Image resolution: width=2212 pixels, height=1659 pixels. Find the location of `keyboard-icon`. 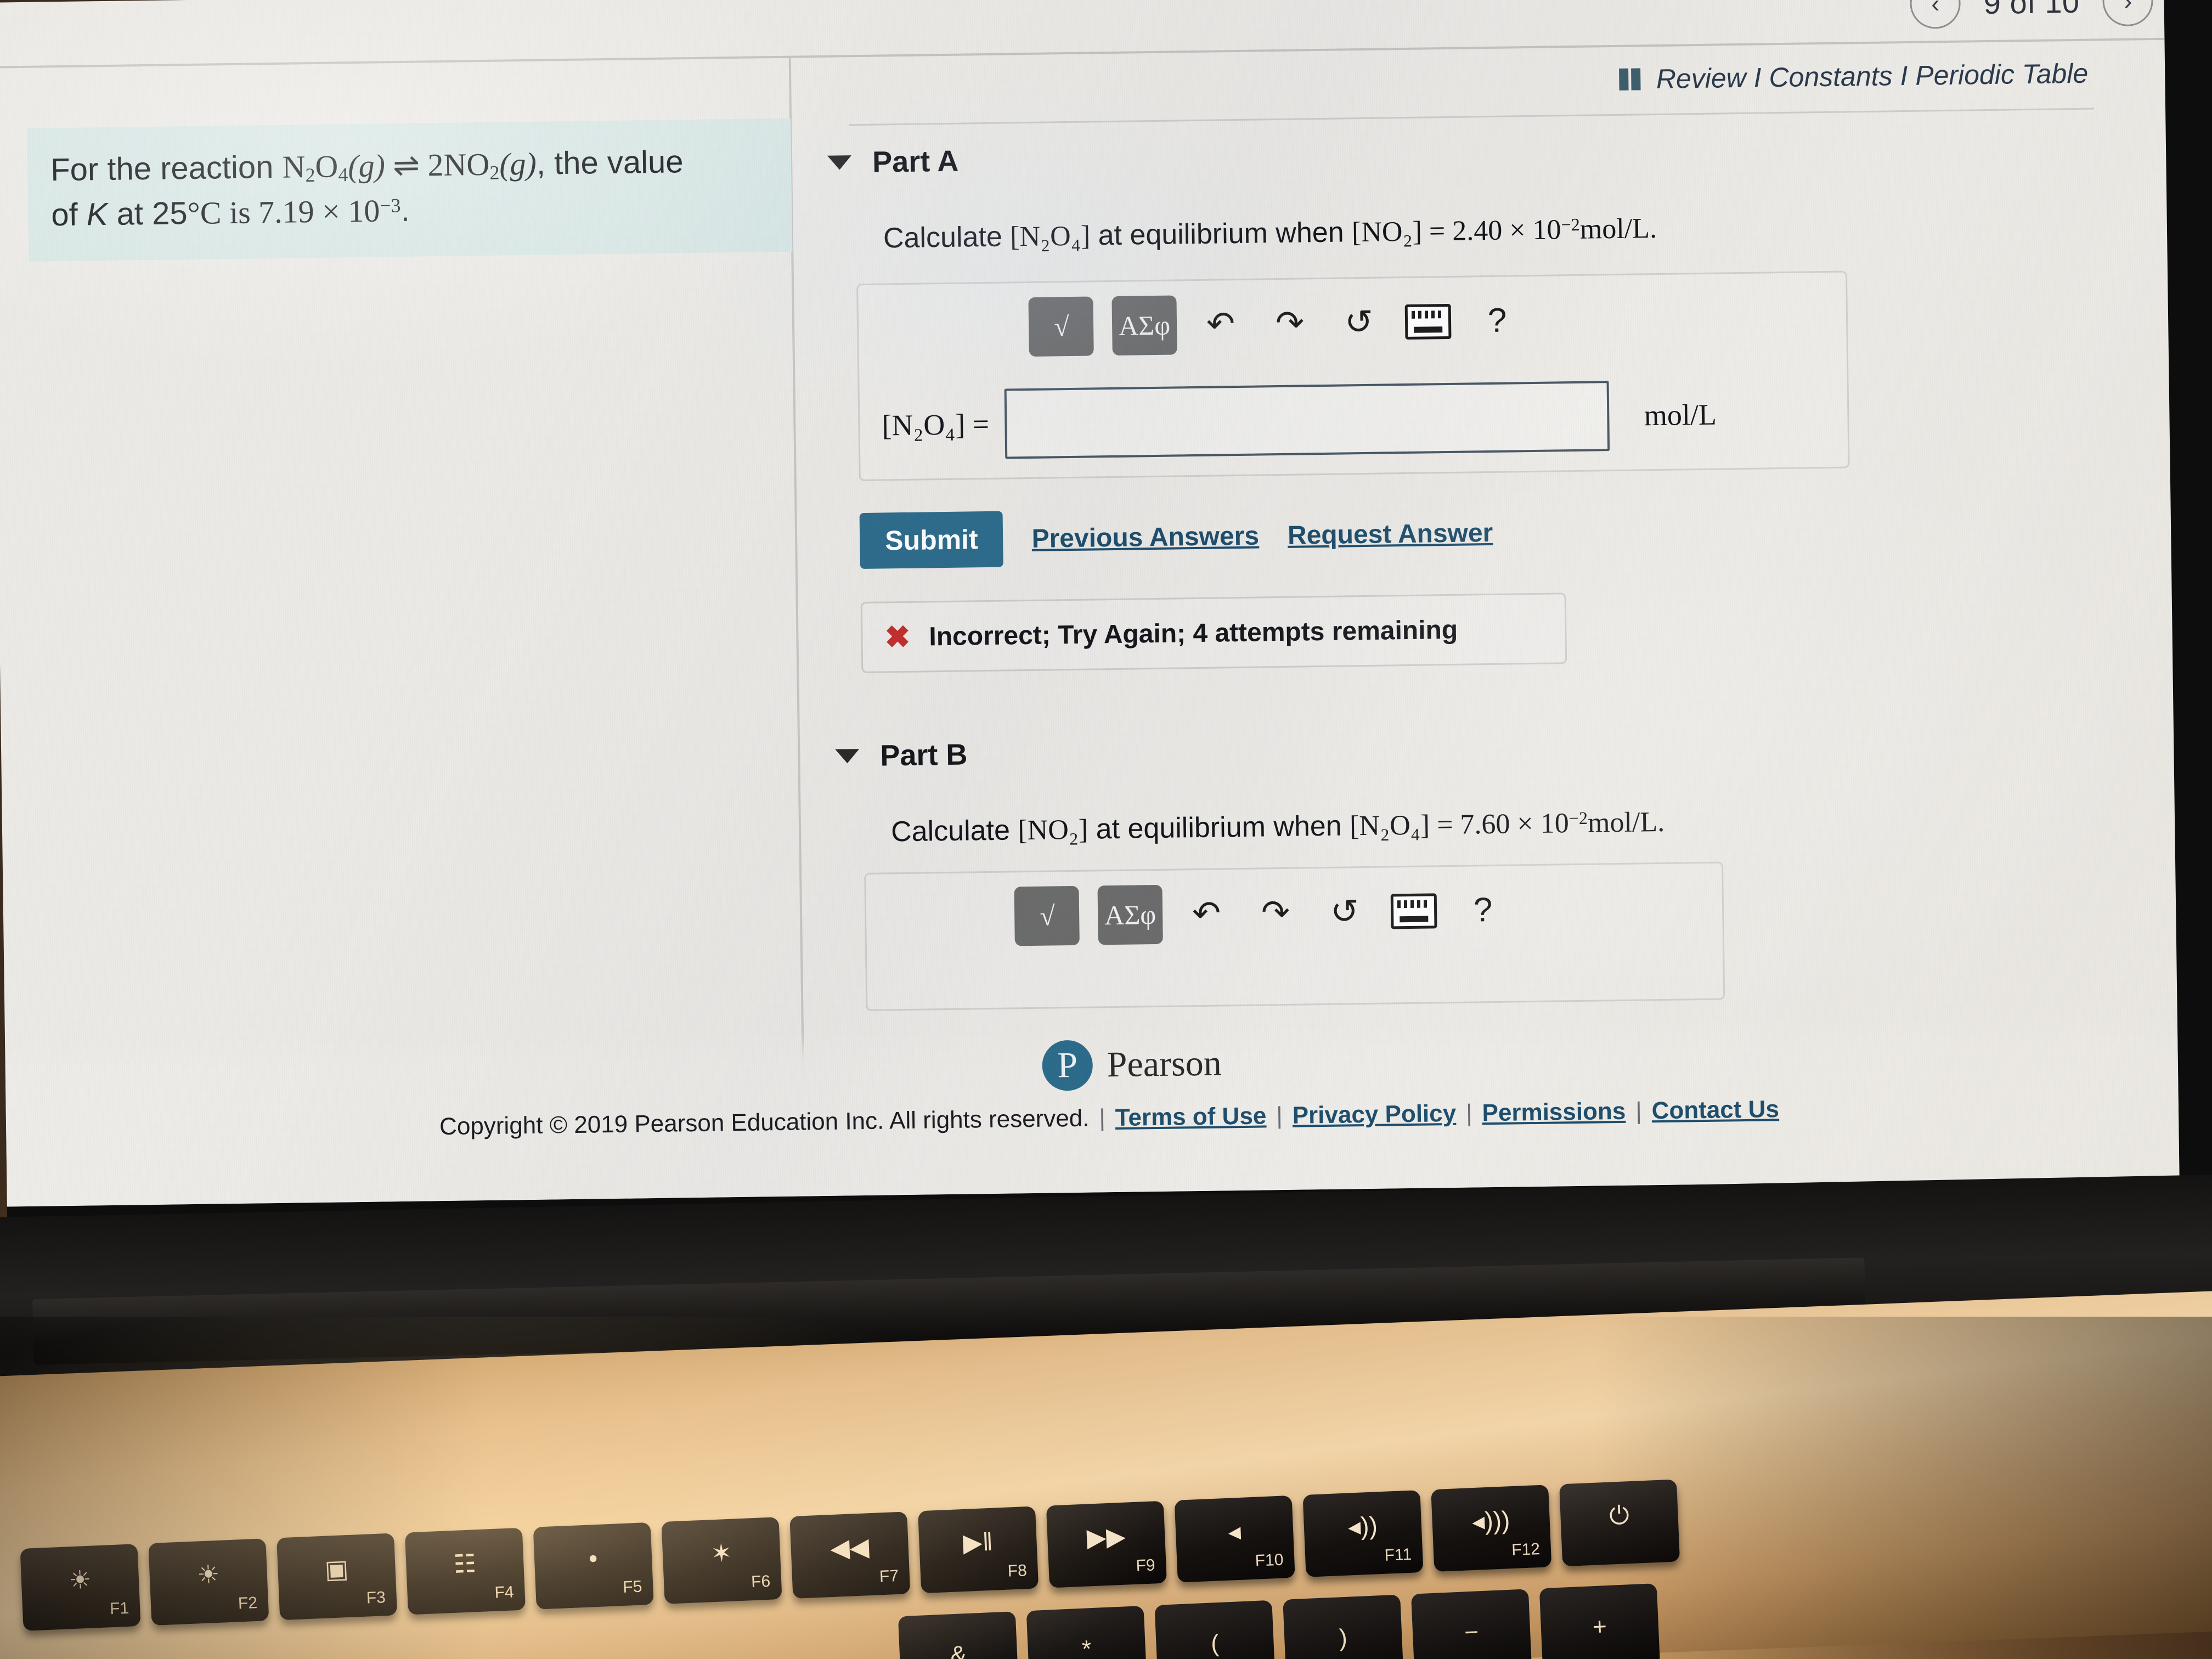

keyboard-icon is located at coordinates (1414, 911).